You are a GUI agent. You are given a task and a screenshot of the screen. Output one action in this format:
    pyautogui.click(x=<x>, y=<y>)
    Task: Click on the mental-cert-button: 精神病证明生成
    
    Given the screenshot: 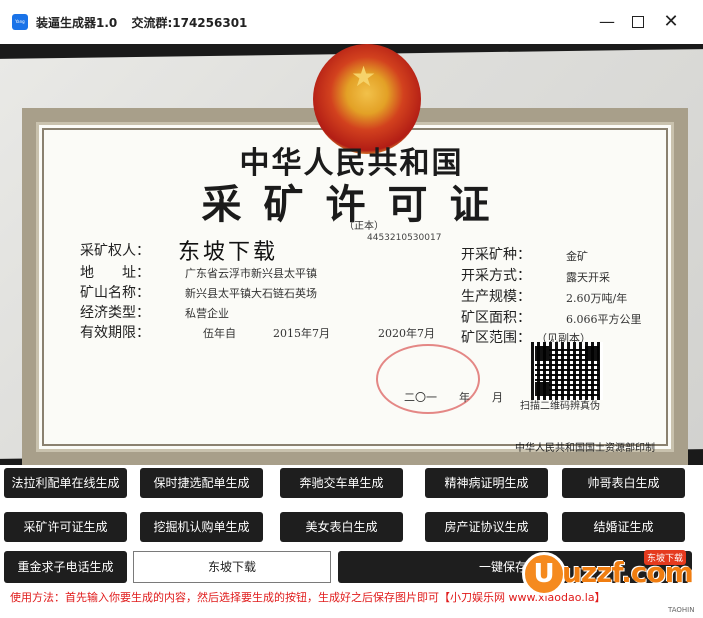 What is the action you would take?
    pyautogui.click(x=486, y=483)
    